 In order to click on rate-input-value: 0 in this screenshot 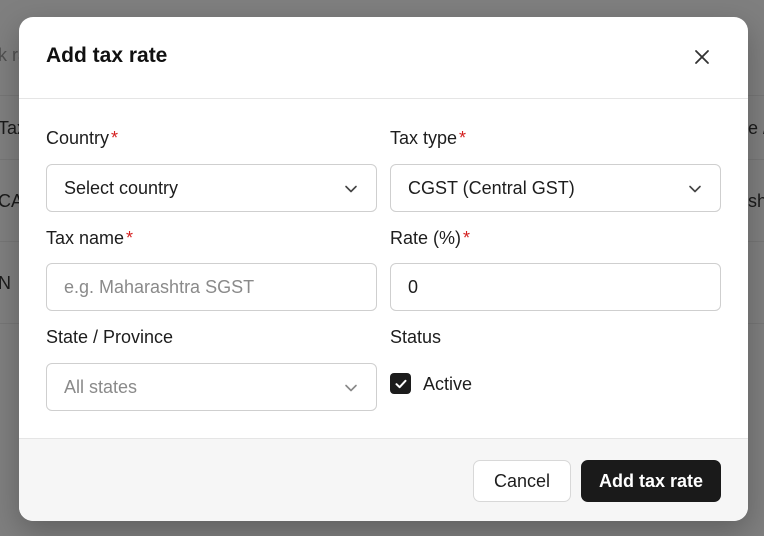, I will do `click(413, 286)`.